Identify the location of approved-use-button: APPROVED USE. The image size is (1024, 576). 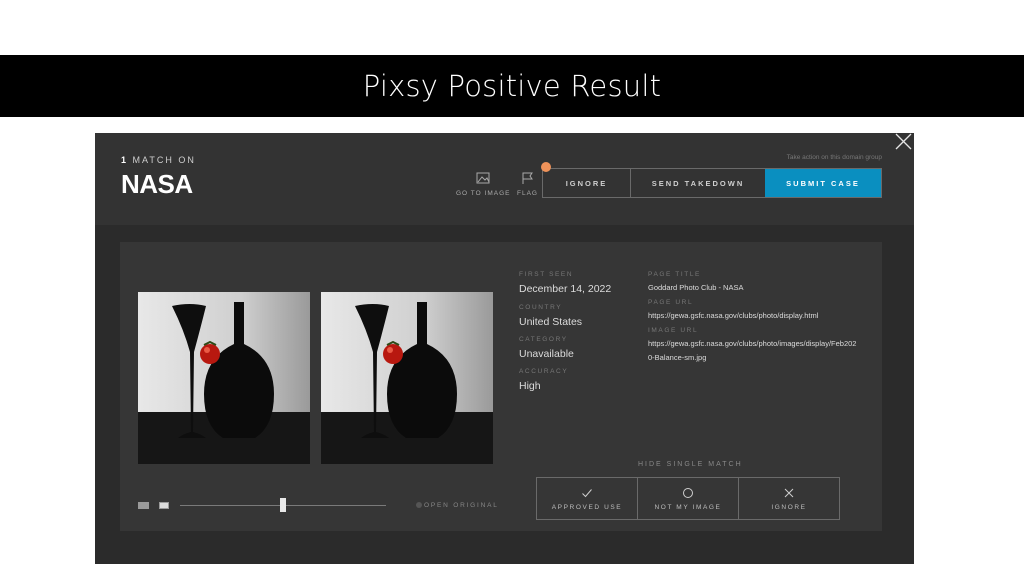
(587, 498).